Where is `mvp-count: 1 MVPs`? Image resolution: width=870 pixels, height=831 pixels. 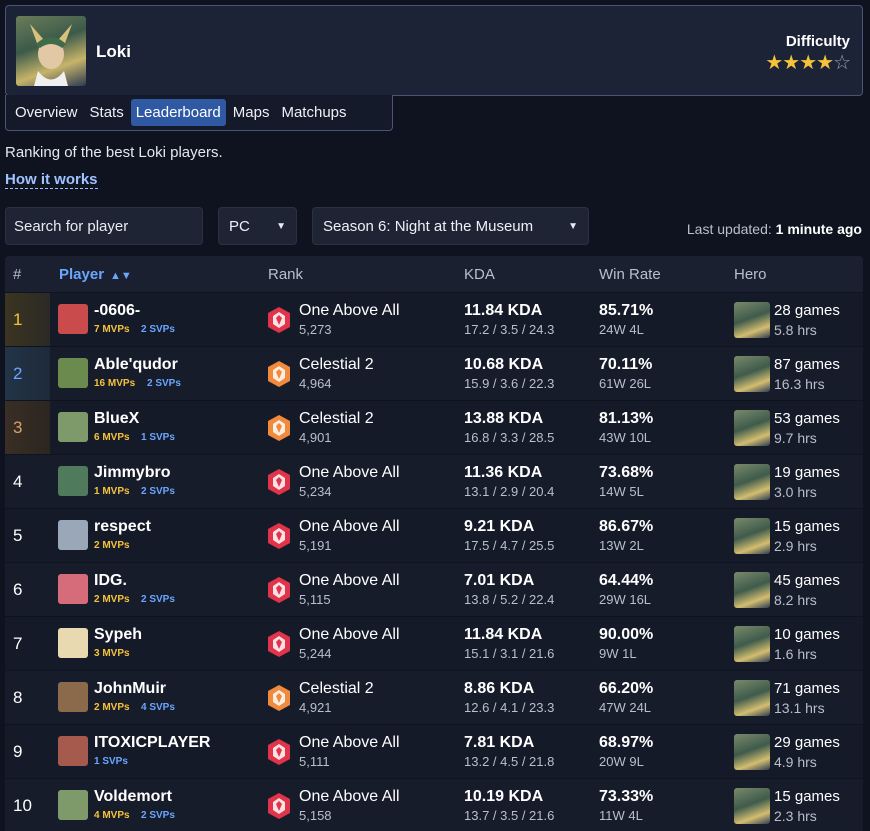 mvp-count: 1 MVPs is located at coordinates (112, 491).